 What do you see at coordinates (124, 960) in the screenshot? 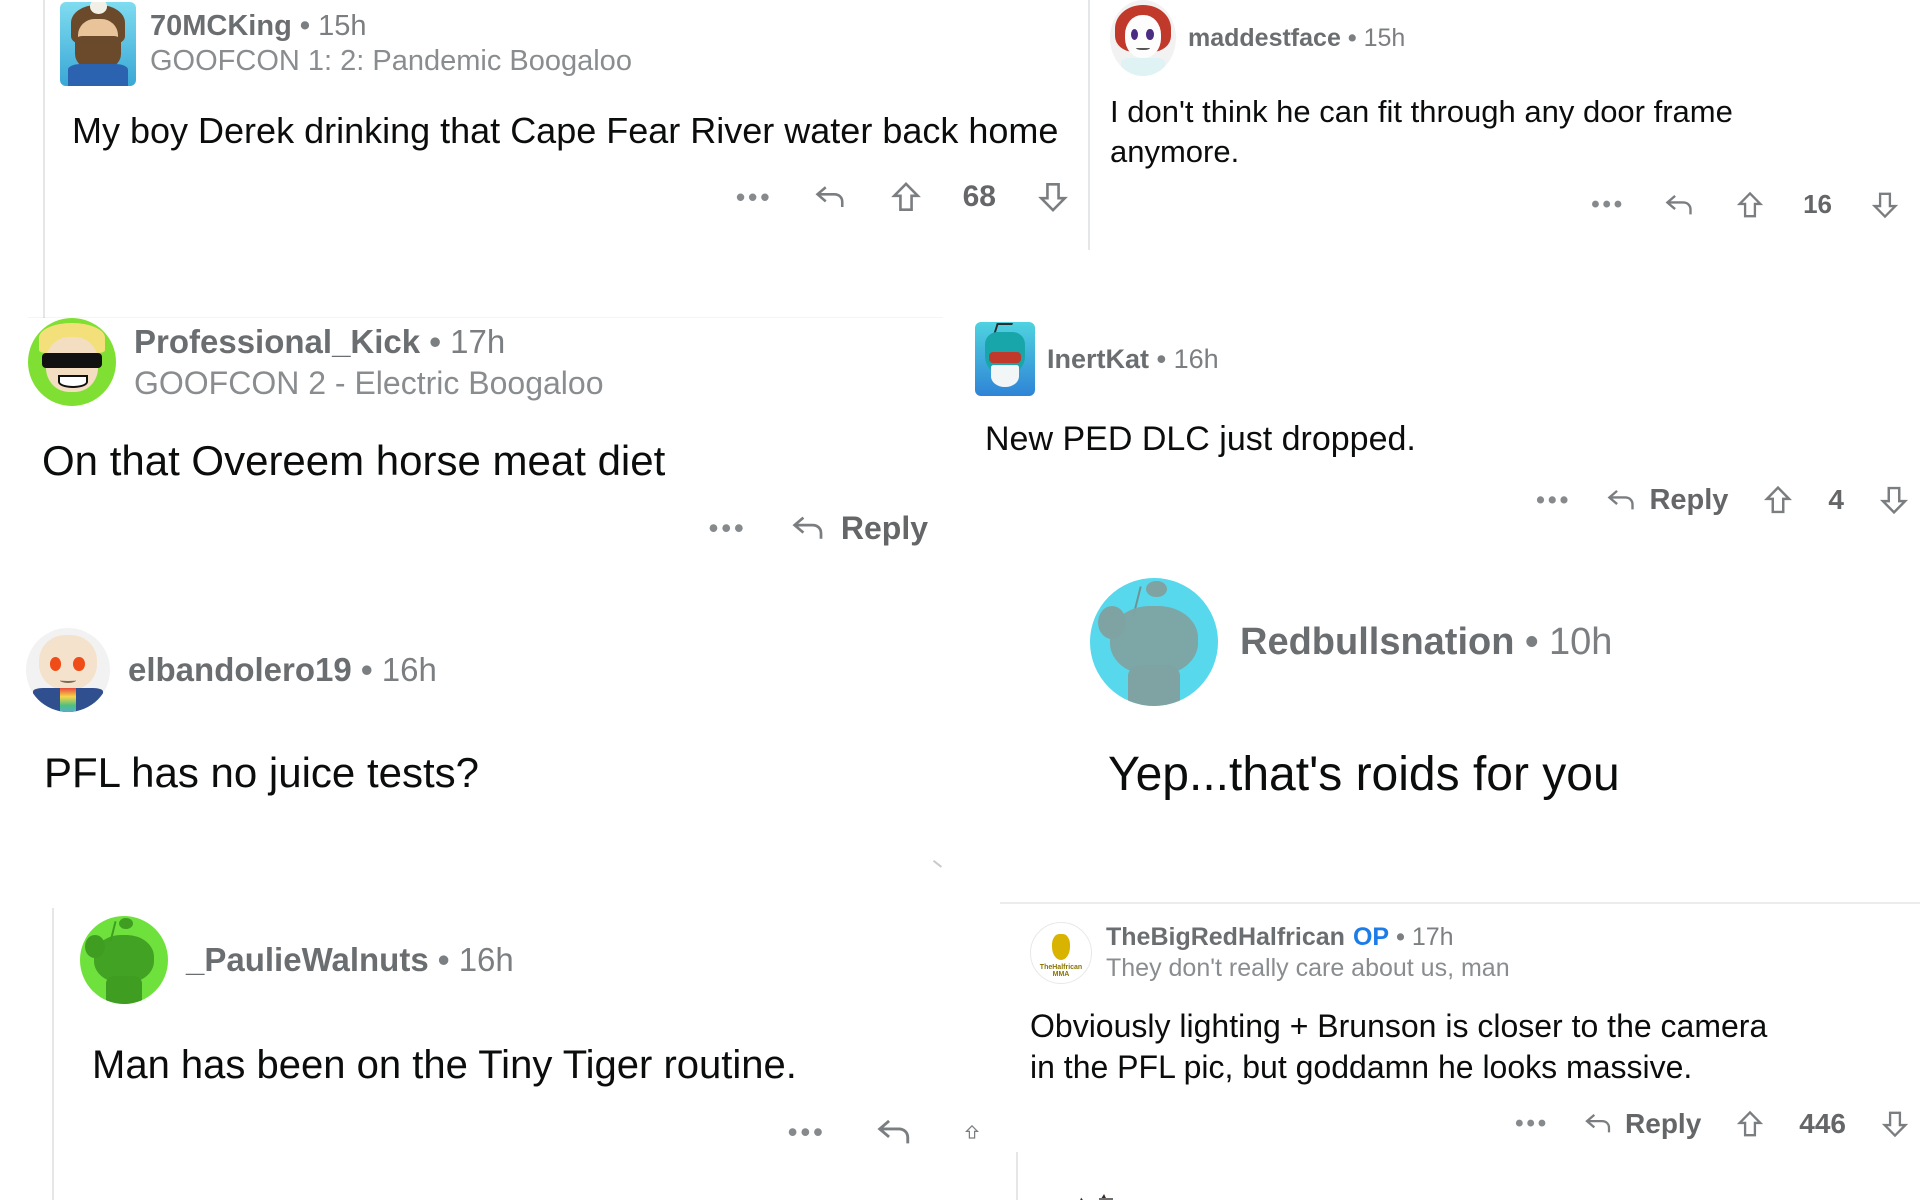
I see `pauliewalnuts-avatar` at bounding box center [124, 960].